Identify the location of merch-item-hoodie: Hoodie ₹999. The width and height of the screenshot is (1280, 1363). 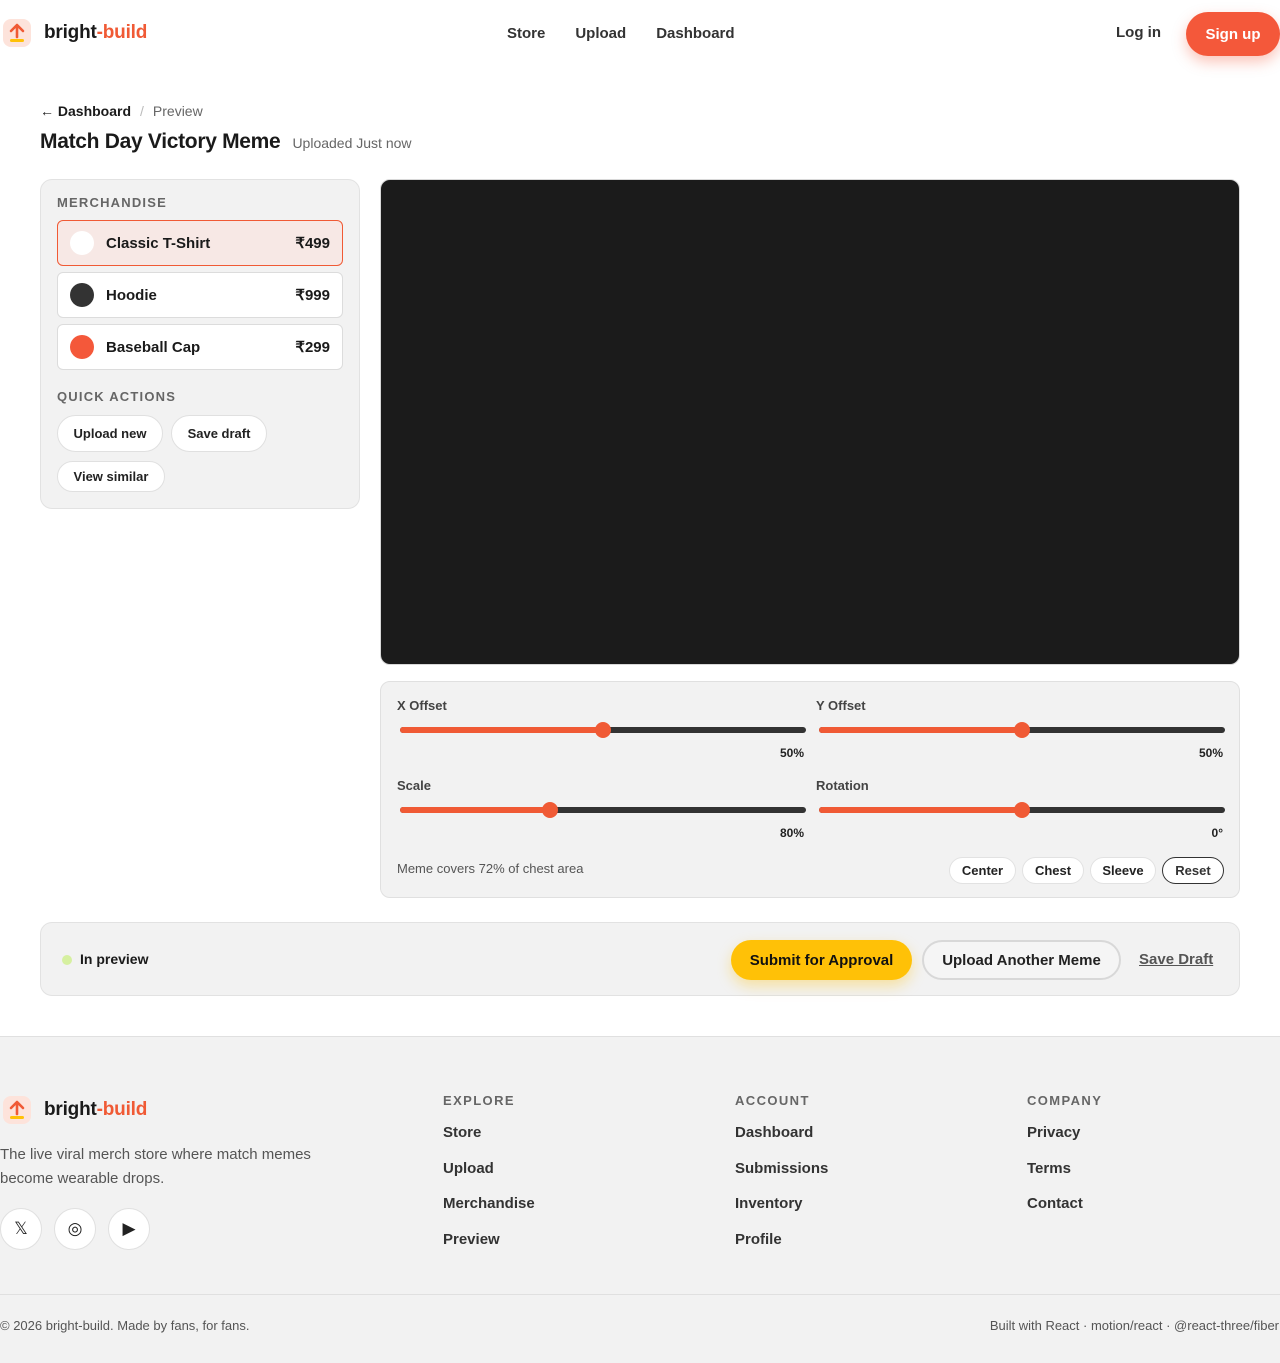
(200, 295).